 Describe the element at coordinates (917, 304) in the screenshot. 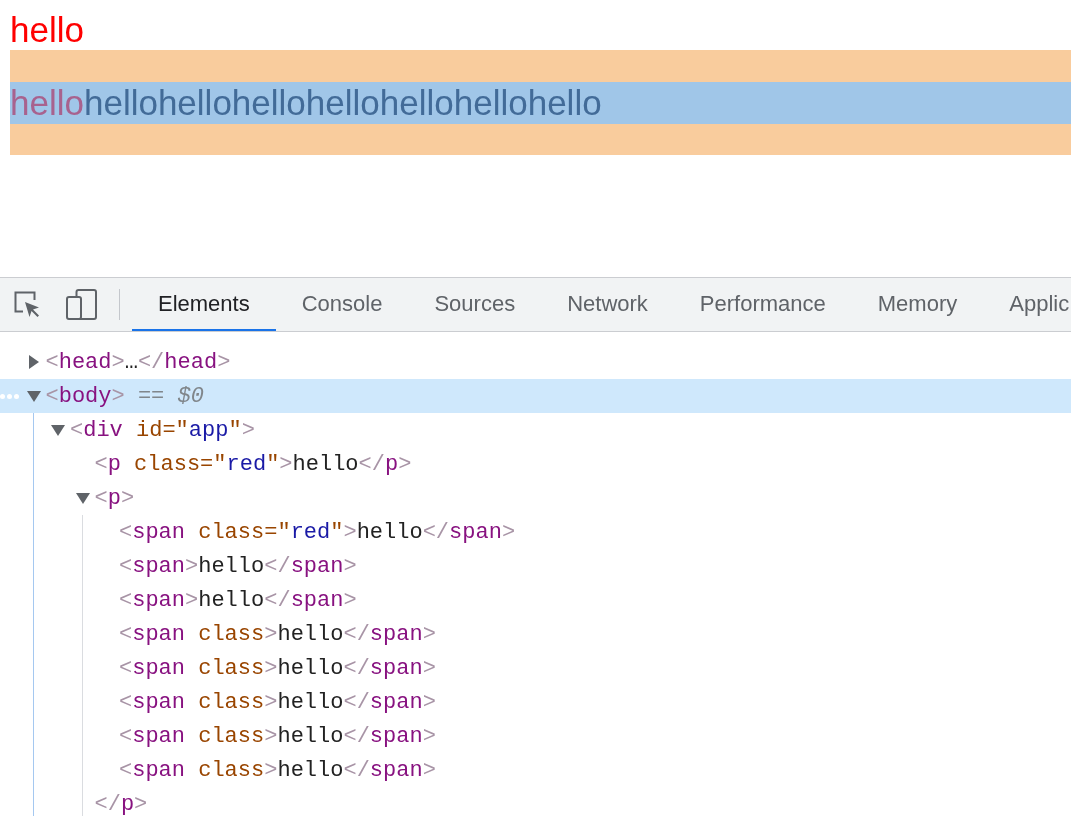

I see `panel-tab: Memory` at that location.